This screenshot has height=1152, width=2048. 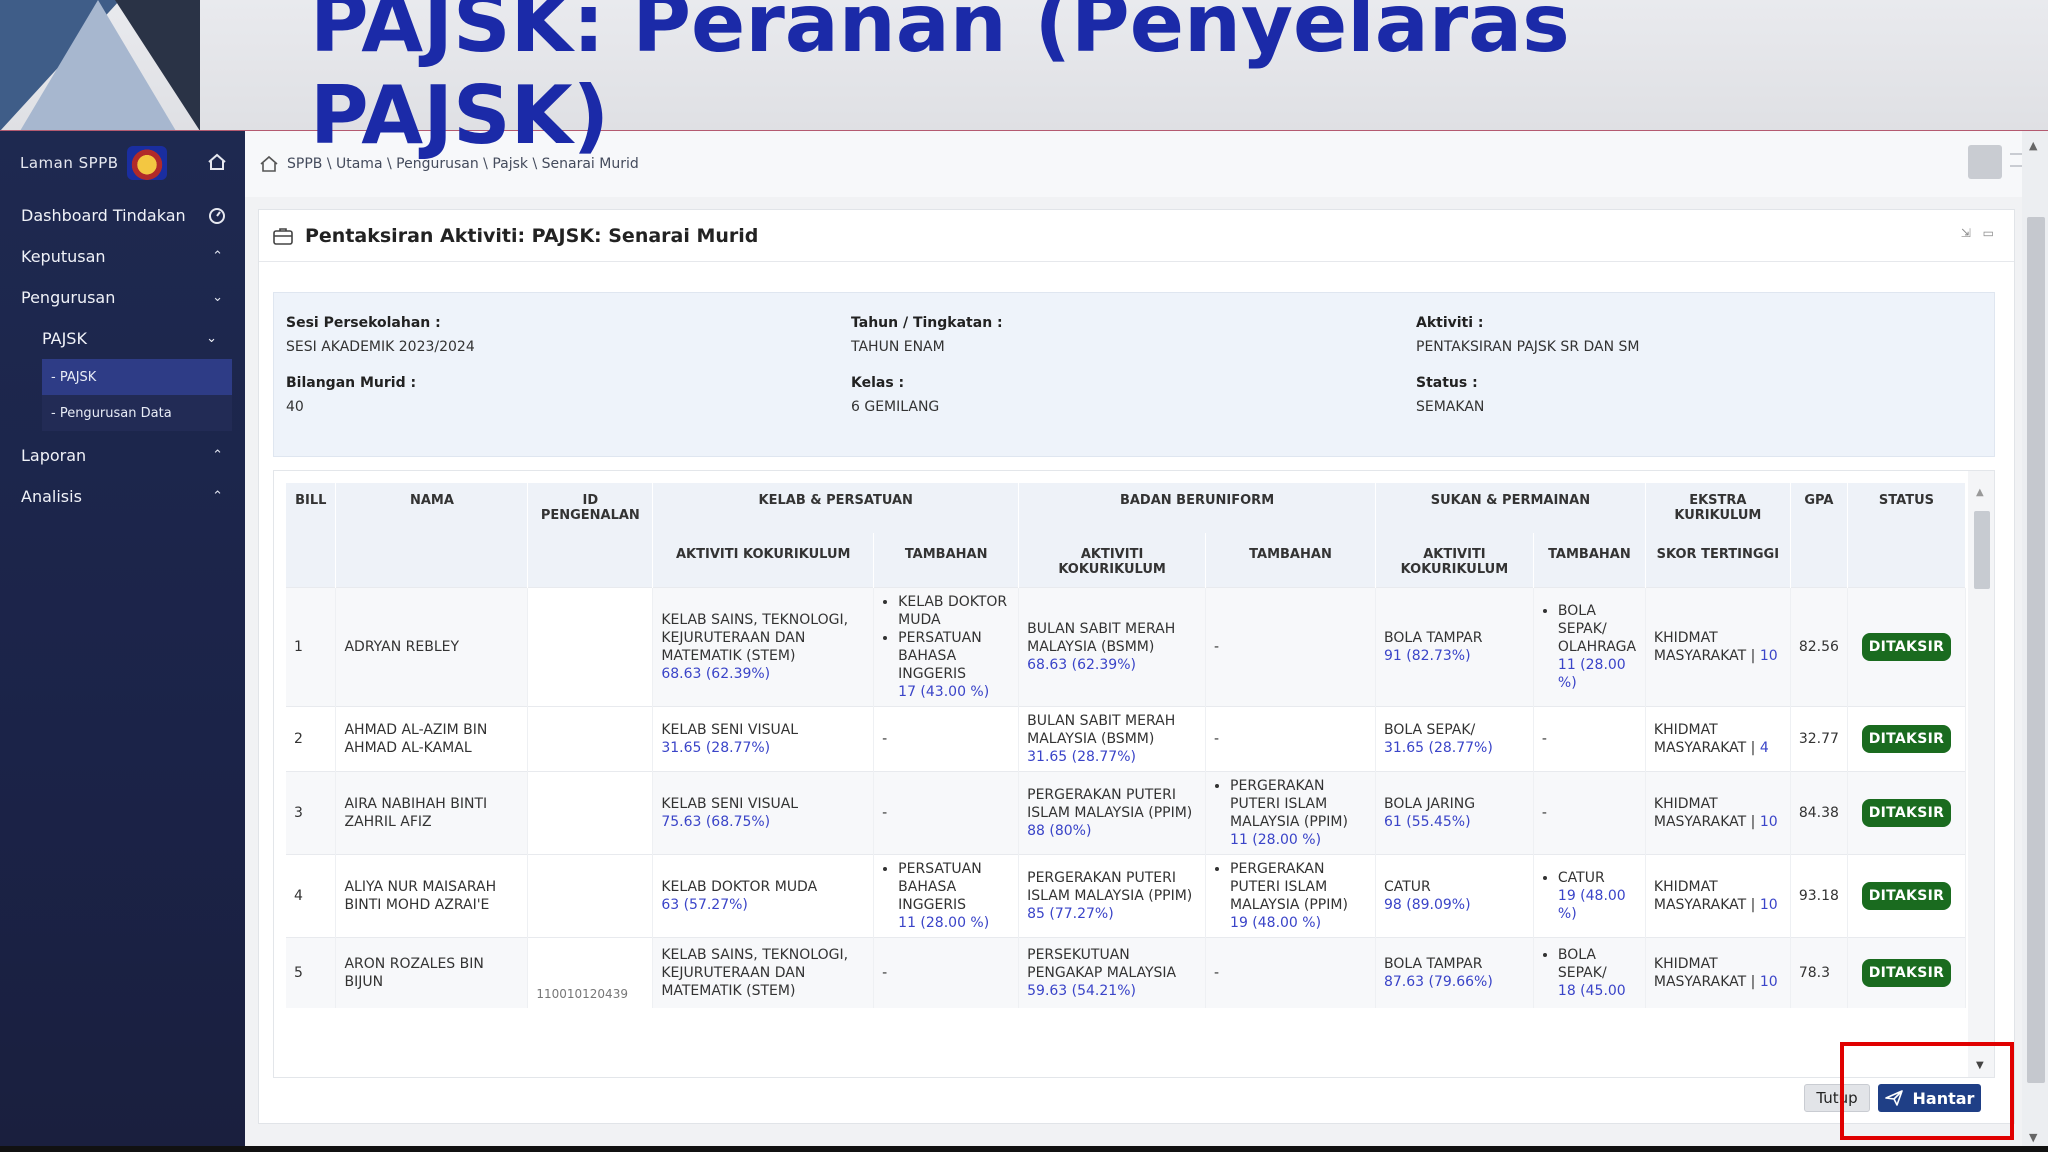 What do you see at coordinates (716, 748) in the screenshot?
I see `score-value: 31.65 (28.77%)` at bounding box center [716, 748].